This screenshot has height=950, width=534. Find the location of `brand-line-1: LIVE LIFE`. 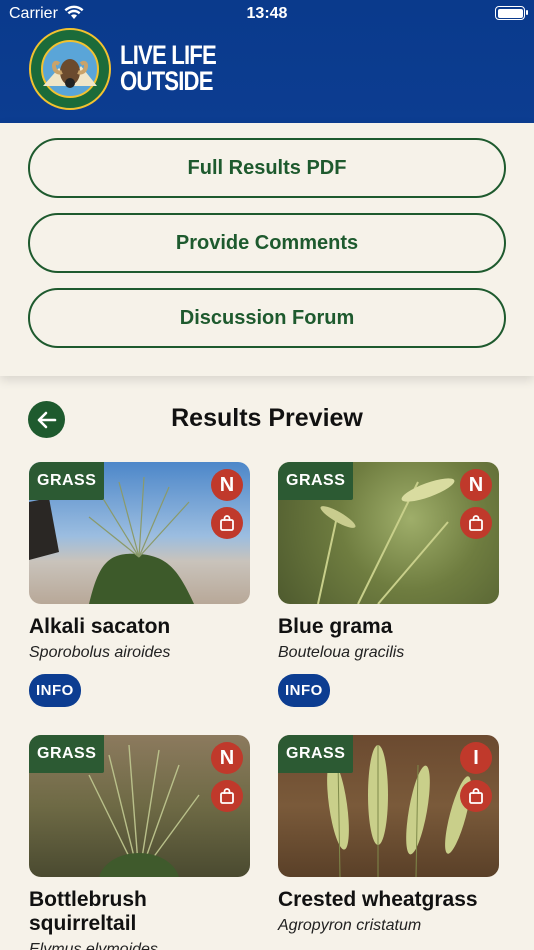

brand-line-1: LIVE LIFE is located at coordinates (168, 55).